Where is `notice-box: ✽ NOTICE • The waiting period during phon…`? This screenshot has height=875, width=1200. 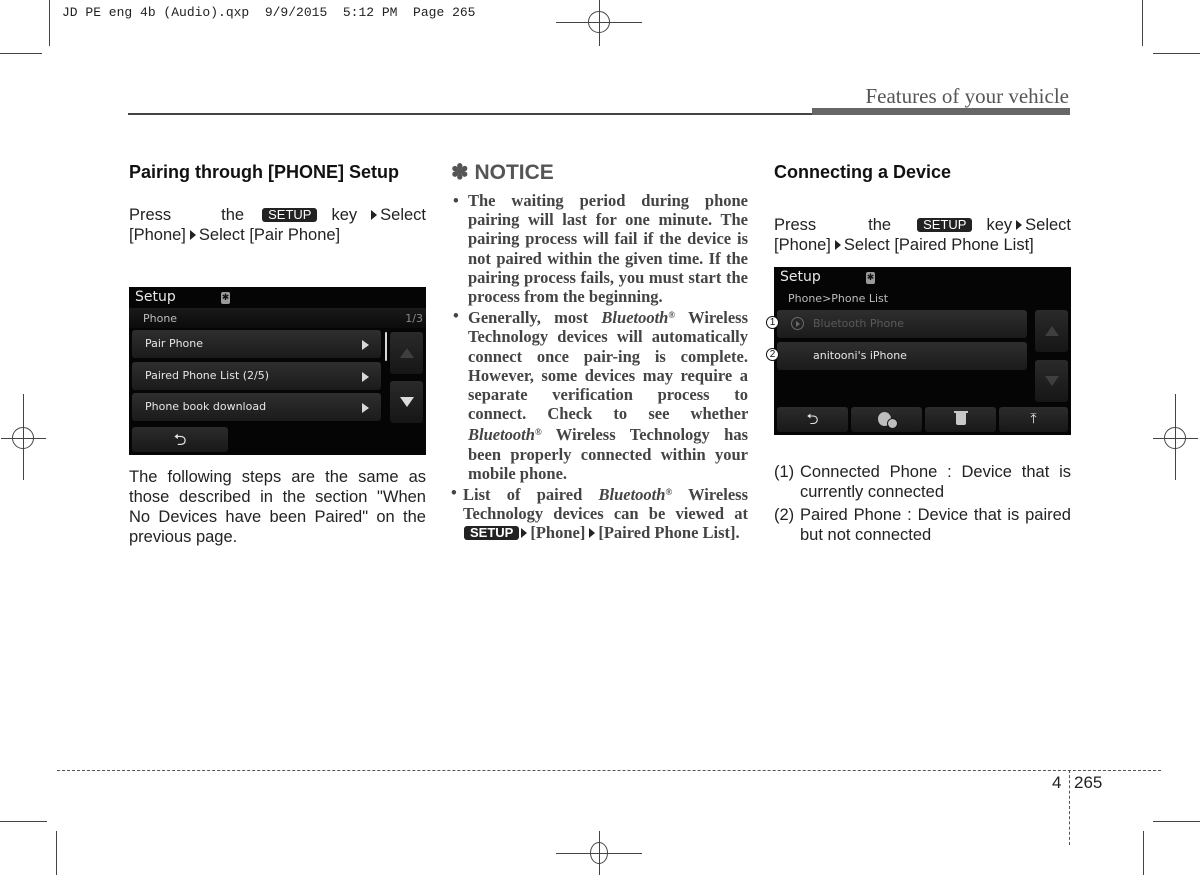 notice-box: ✽ NOTICE • The waiting period during phon… is located at coordinates (599, 351).